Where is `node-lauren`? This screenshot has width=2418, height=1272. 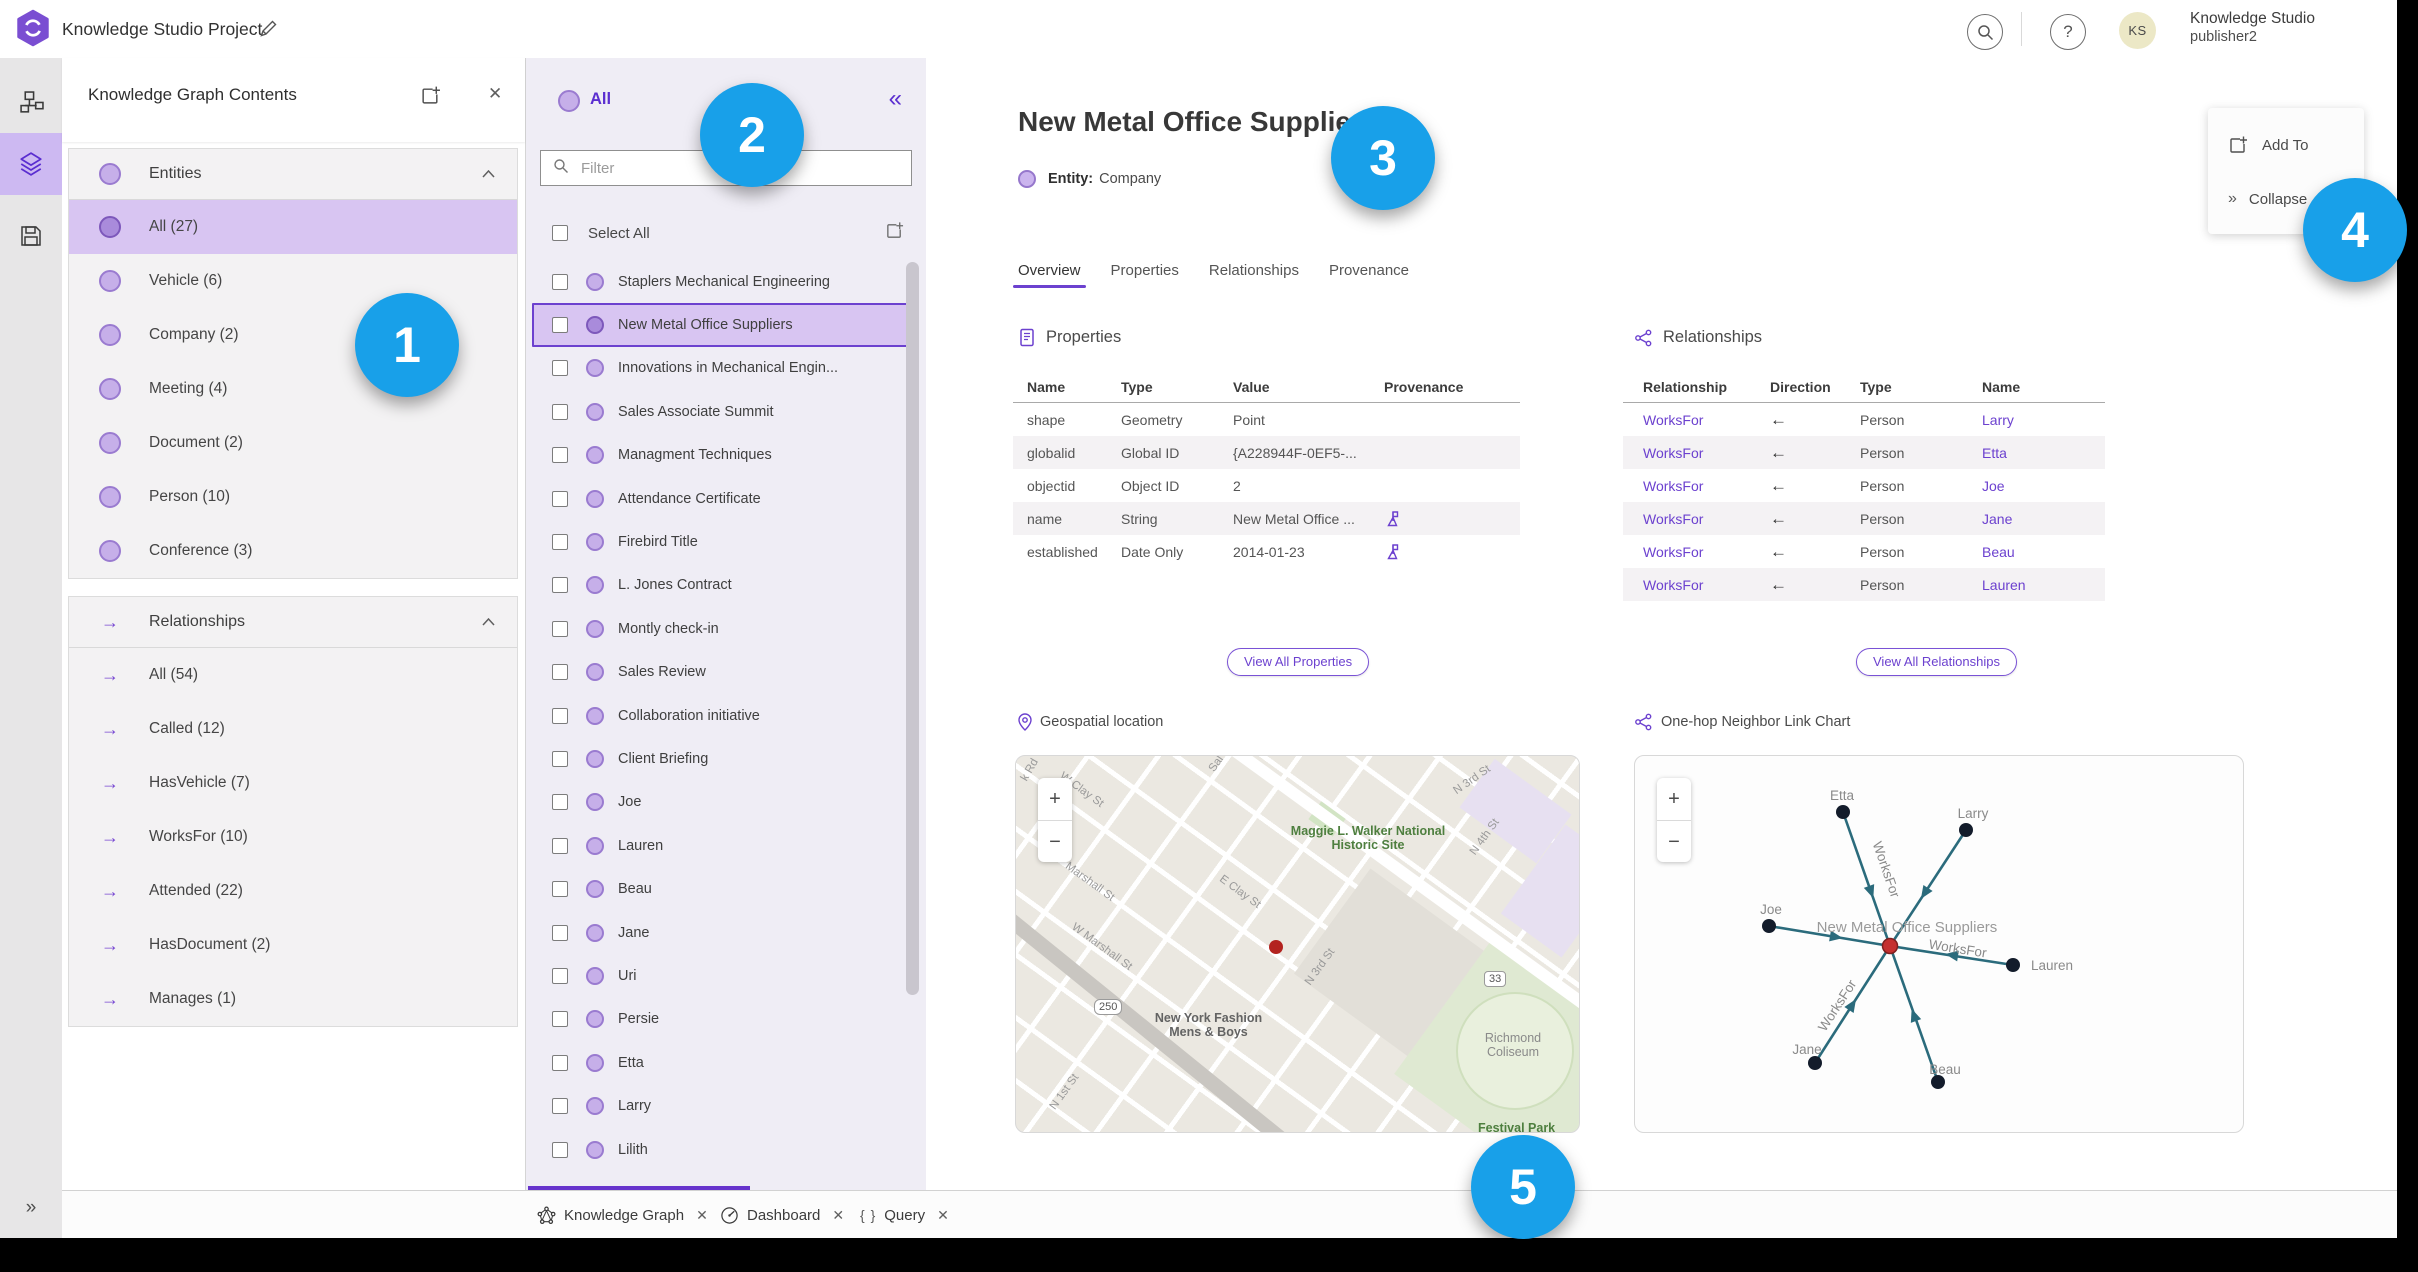
node-lauren is located at coordinates (2013, 965).